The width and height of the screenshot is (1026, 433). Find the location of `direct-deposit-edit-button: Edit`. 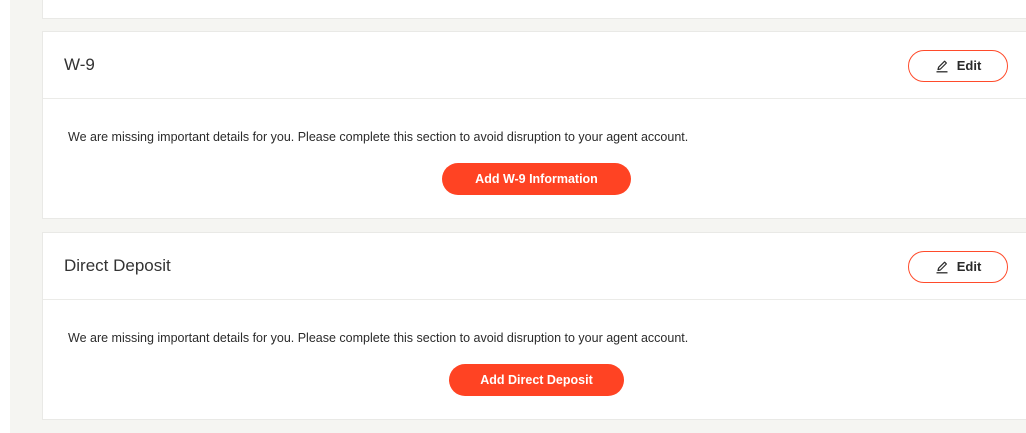

direct-deposit-edit-button: Edit is located at coordinates (958, 267).